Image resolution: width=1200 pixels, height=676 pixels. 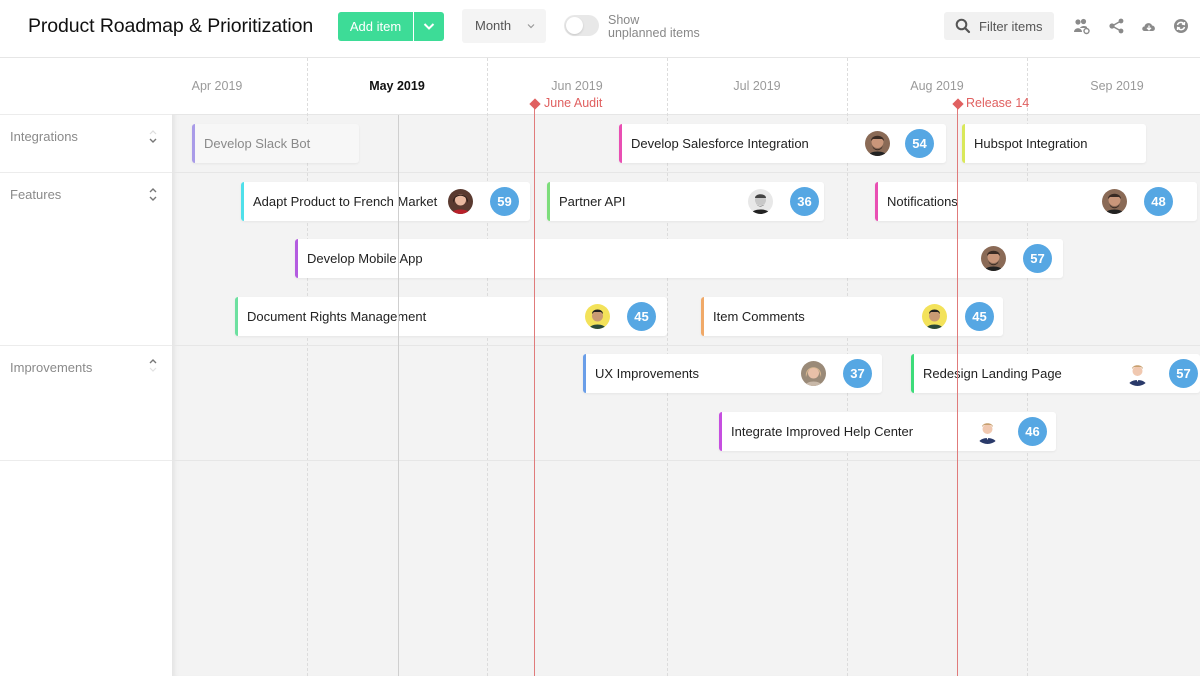 What do you see at coordinates (1181, 26) in the screenshot?
I see `sync-icon` at bounding box center [1181, 26].